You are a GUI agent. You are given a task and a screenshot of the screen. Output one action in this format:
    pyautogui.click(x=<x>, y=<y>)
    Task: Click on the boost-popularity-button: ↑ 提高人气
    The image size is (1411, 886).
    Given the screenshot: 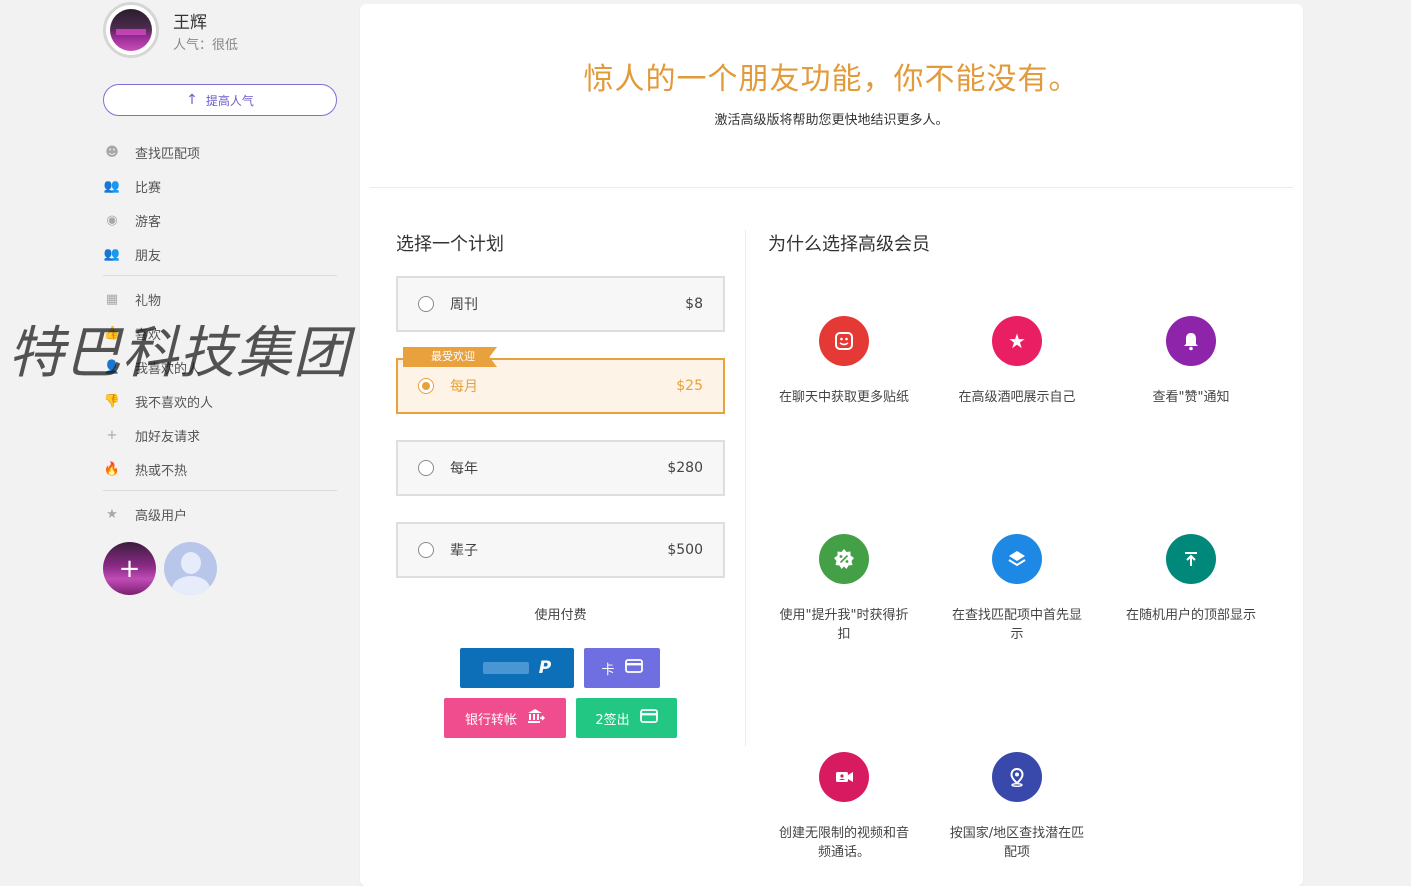 What is the action you would take?
    pyautogui.click(x=220, y=100)
    